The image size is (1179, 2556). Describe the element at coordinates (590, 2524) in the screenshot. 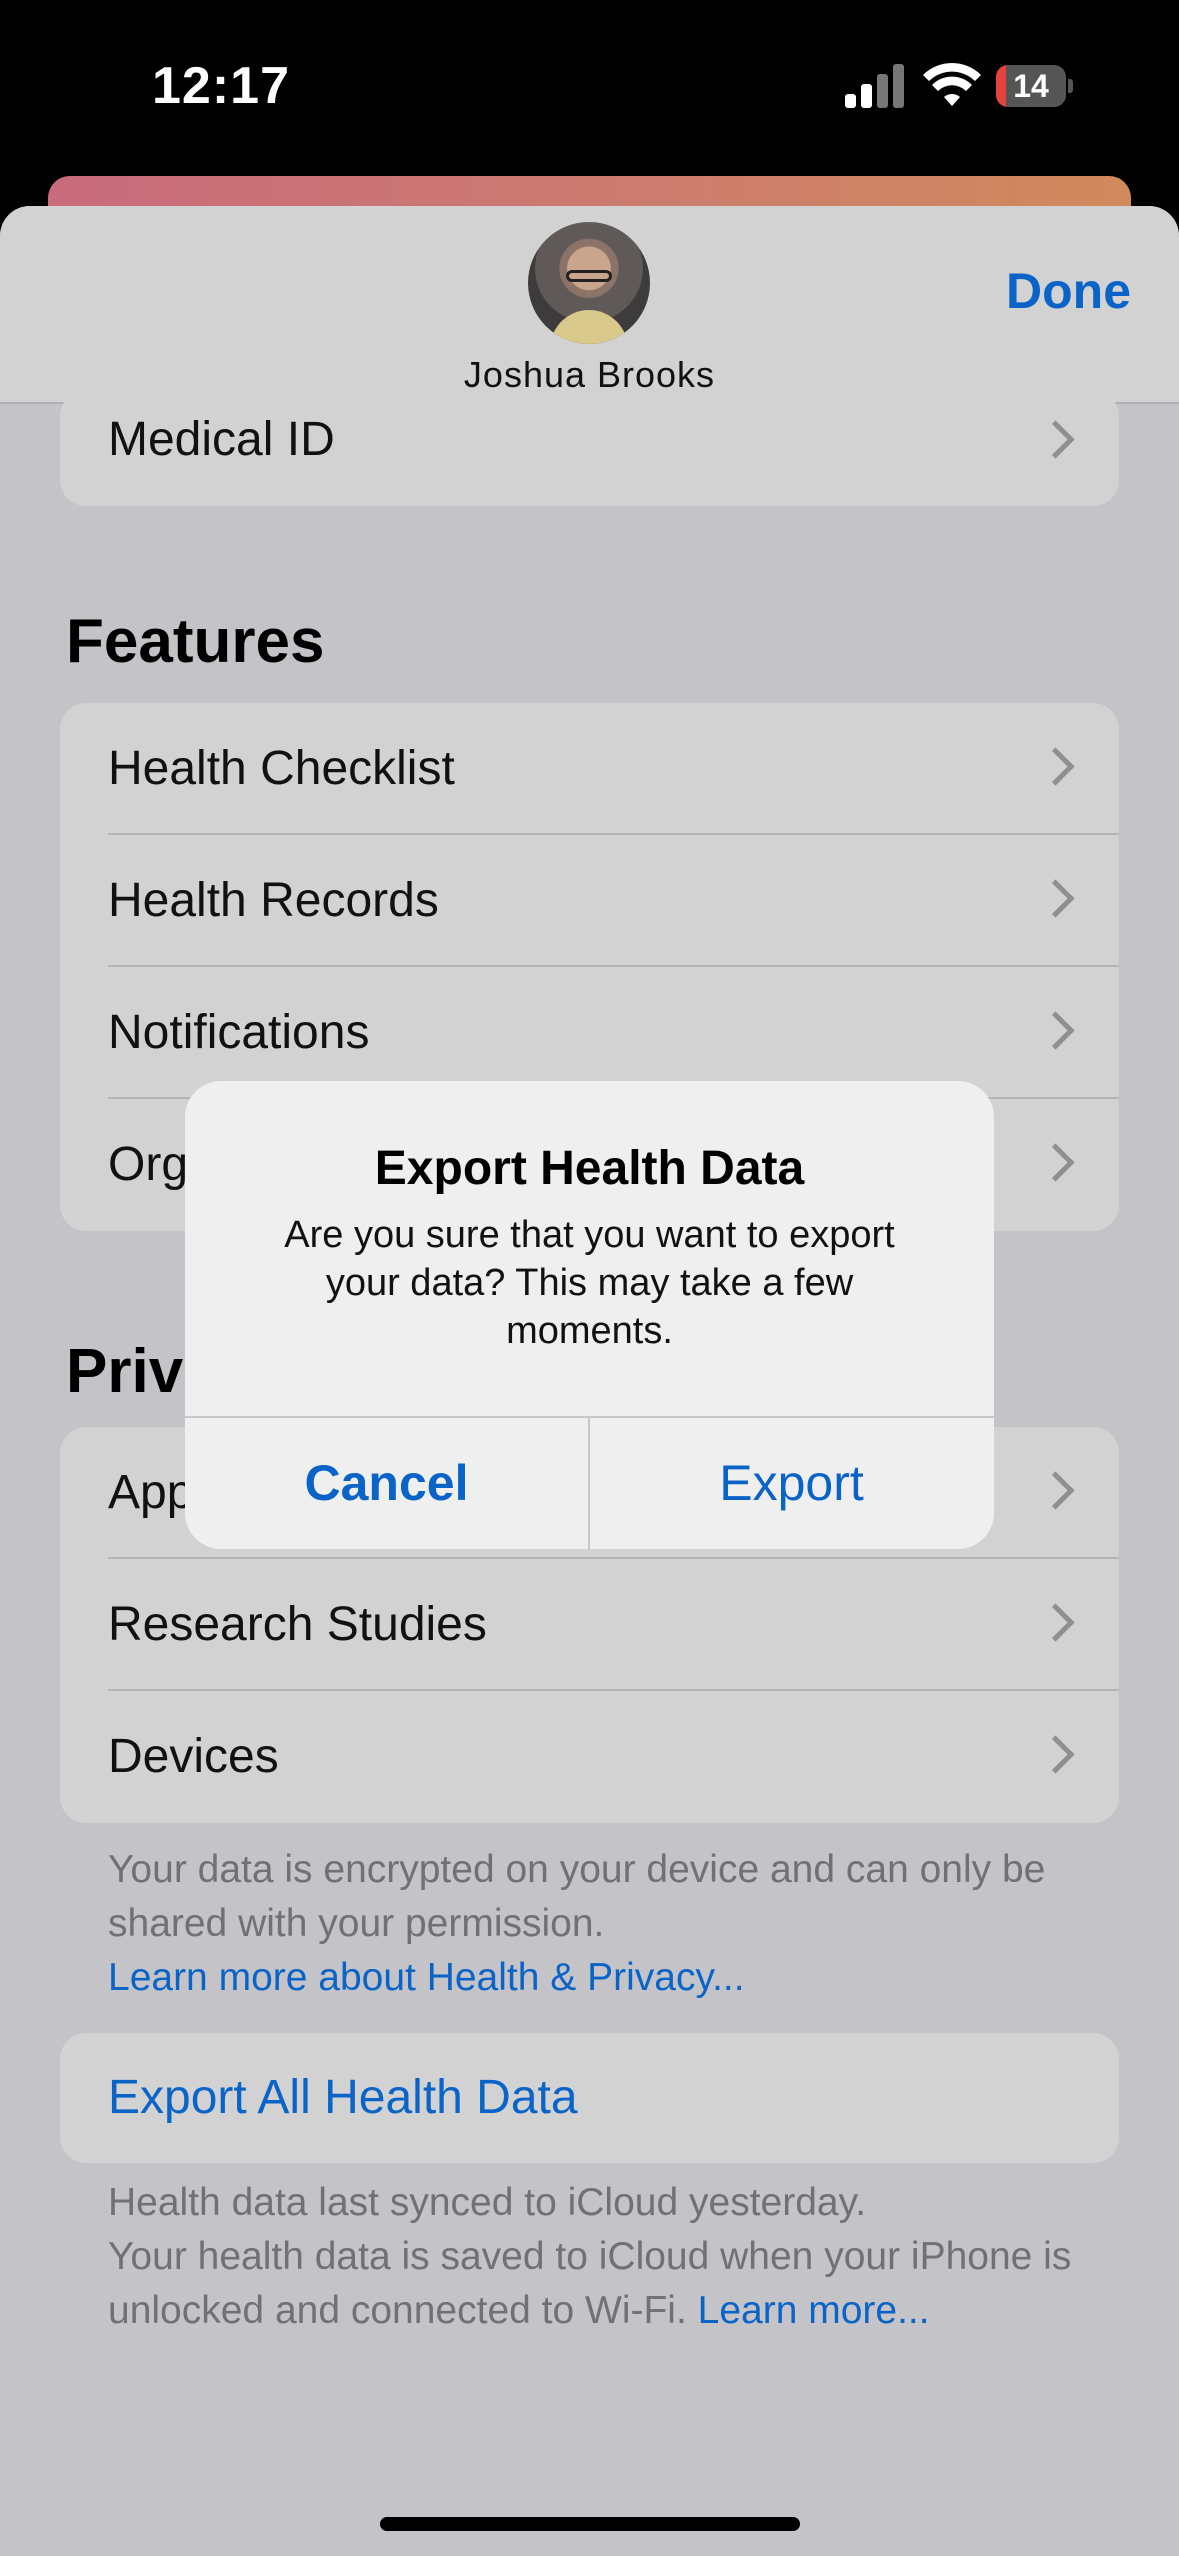

I see `home-indicator` at that location.